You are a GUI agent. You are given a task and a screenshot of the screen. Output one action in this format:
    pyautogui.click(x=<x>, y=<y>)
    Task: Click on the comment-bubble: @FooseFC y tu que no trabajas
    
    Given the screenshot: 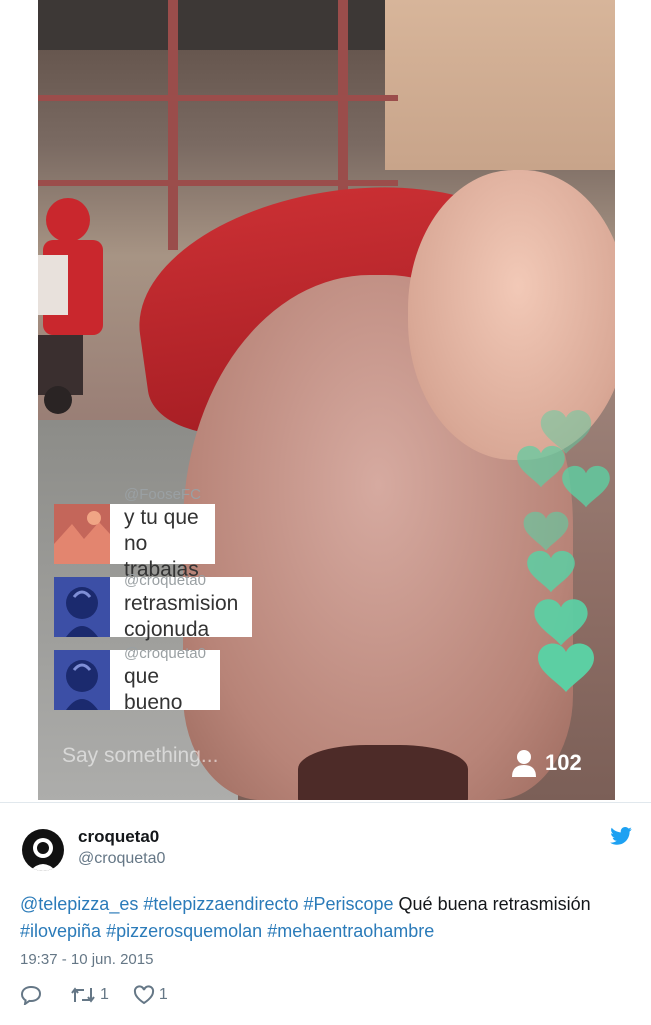 What is the action you would take?
    pyautogui.click(x=162, y=533)
    